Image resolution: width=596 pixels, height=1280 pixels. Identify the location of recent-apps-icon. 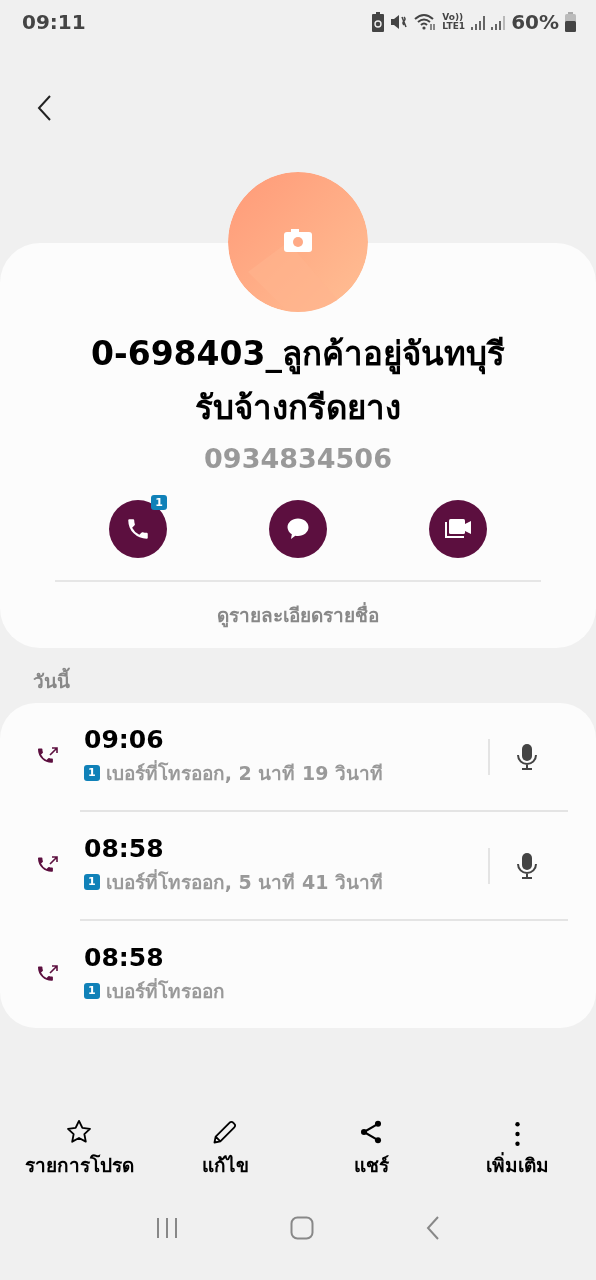
(167, 1228).